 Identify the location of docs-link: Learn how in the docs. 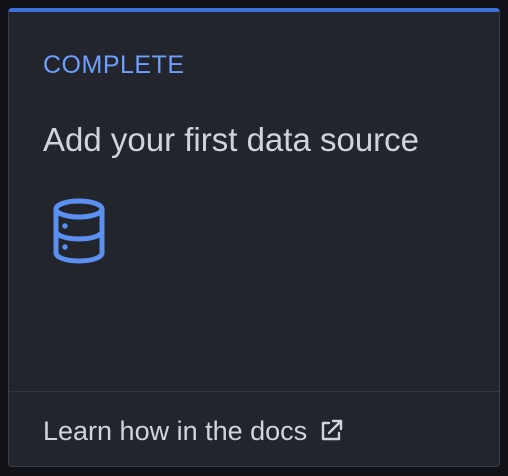
(194, 431).